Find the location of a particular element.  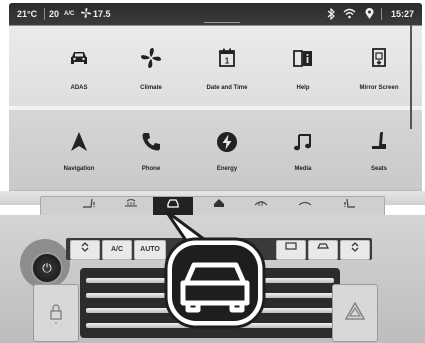

app-phone: Phone is located at coordinates (151, 150).